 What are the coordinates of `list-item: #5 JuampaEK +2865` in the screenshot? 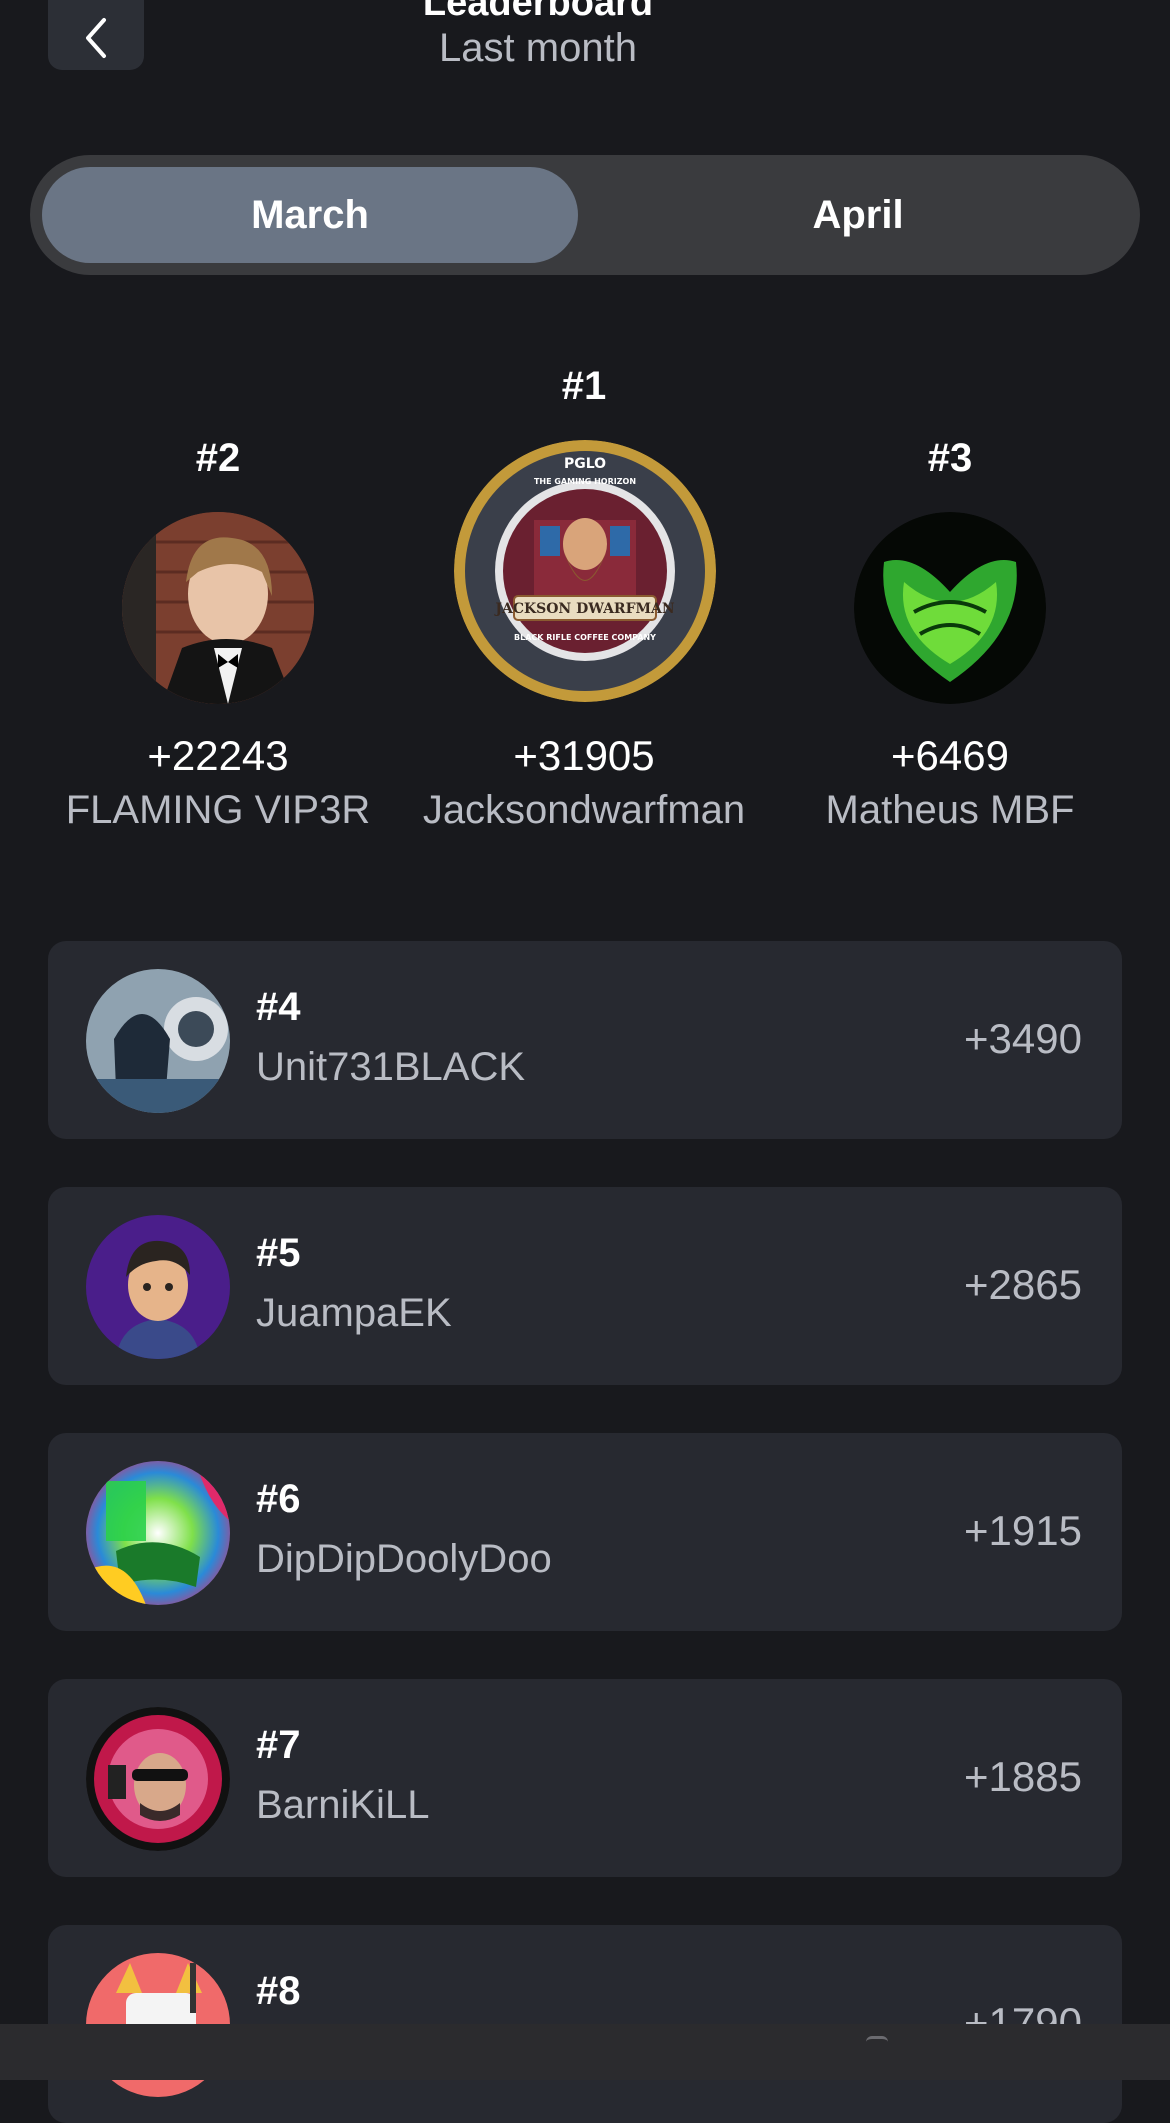 It's located at (585, 1286).